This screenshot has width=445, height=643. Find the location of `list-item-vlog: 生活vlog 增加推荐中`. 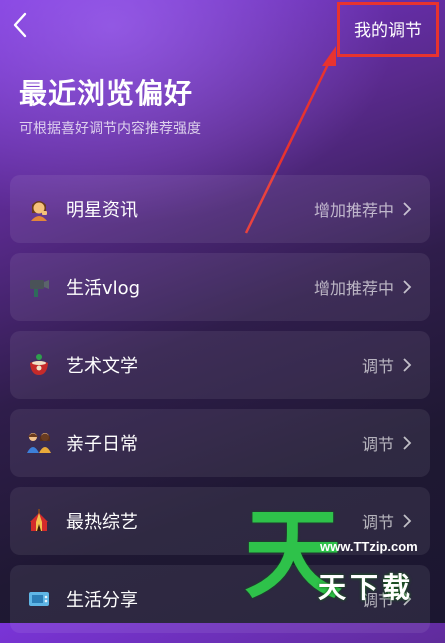

list-item-vlog: 生活vlog 增加推荐中 is located at coordinates (220, 287).